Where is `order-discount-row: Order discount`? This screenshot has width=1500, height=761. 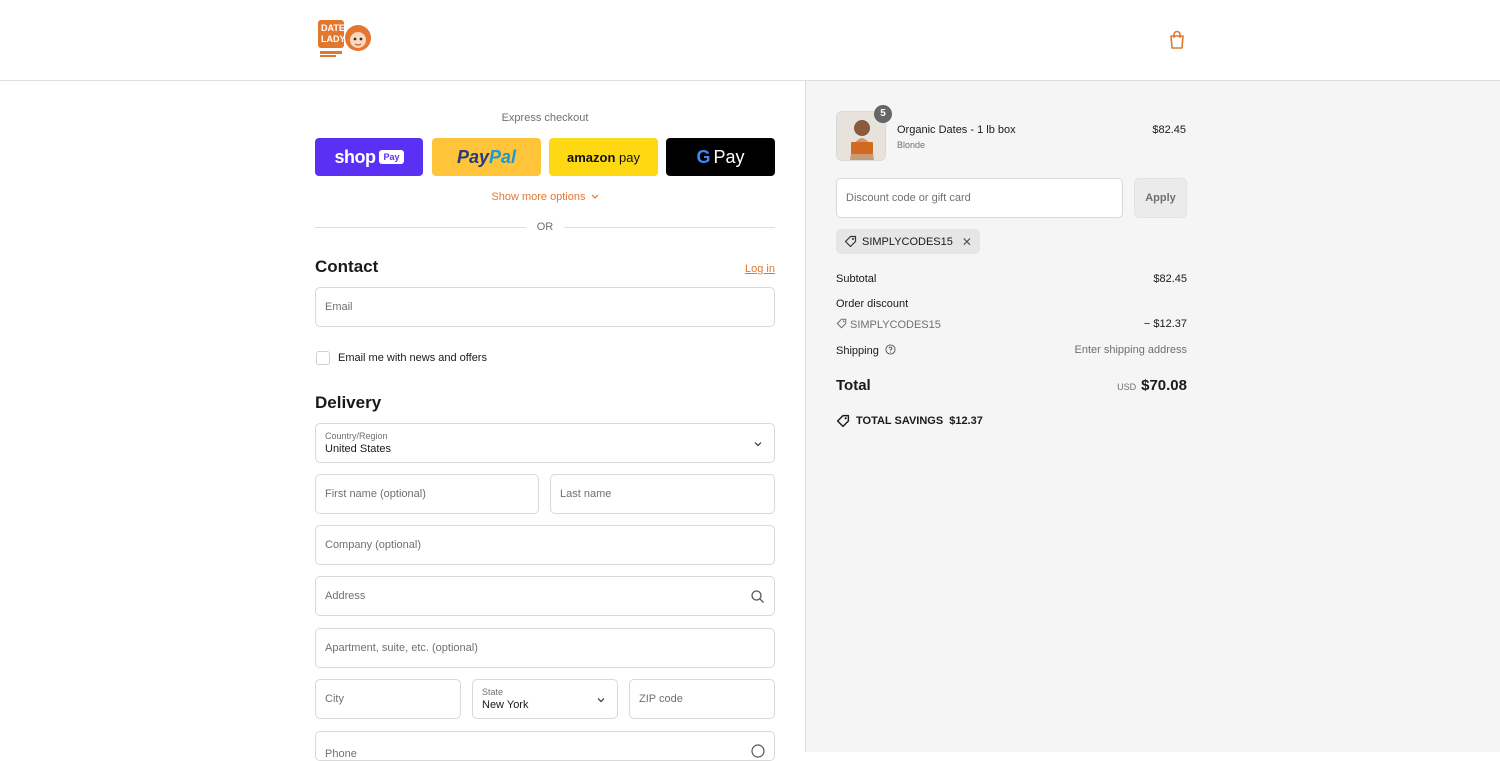 order-discount-row: Order discount is located at coordinates (1011, 304).